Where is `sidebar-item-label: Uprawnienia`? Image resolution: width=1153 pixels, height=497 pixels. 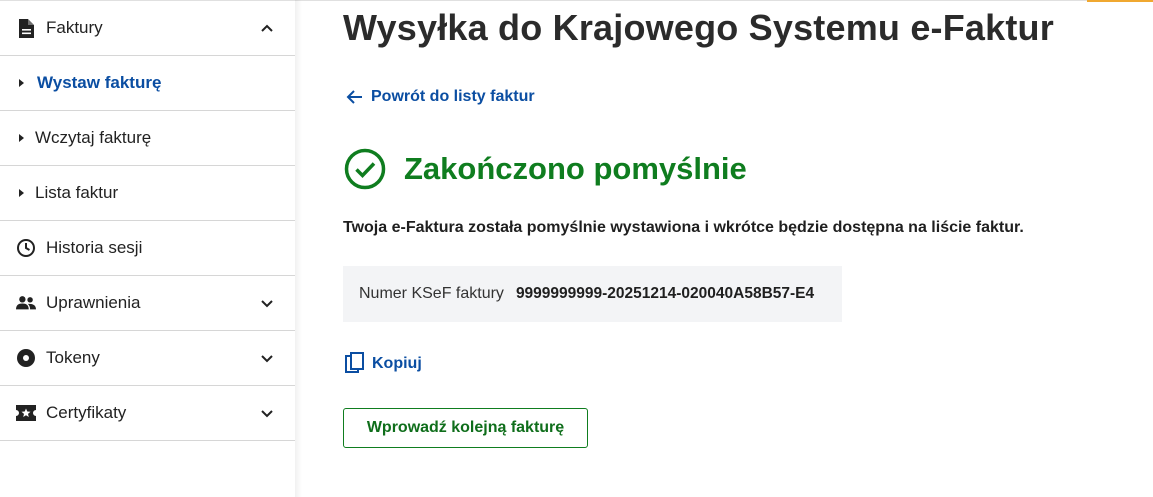 sidebar-item-label: Uprawnienia is located at coordinates (93, 302).